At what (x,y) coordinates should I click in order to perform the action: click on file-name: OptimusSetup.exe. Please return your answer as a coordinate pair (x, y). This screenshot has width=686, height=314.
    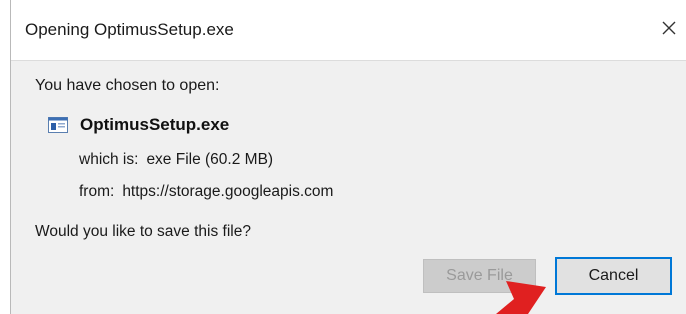
    Looking at the image, I should click on (155, 124).